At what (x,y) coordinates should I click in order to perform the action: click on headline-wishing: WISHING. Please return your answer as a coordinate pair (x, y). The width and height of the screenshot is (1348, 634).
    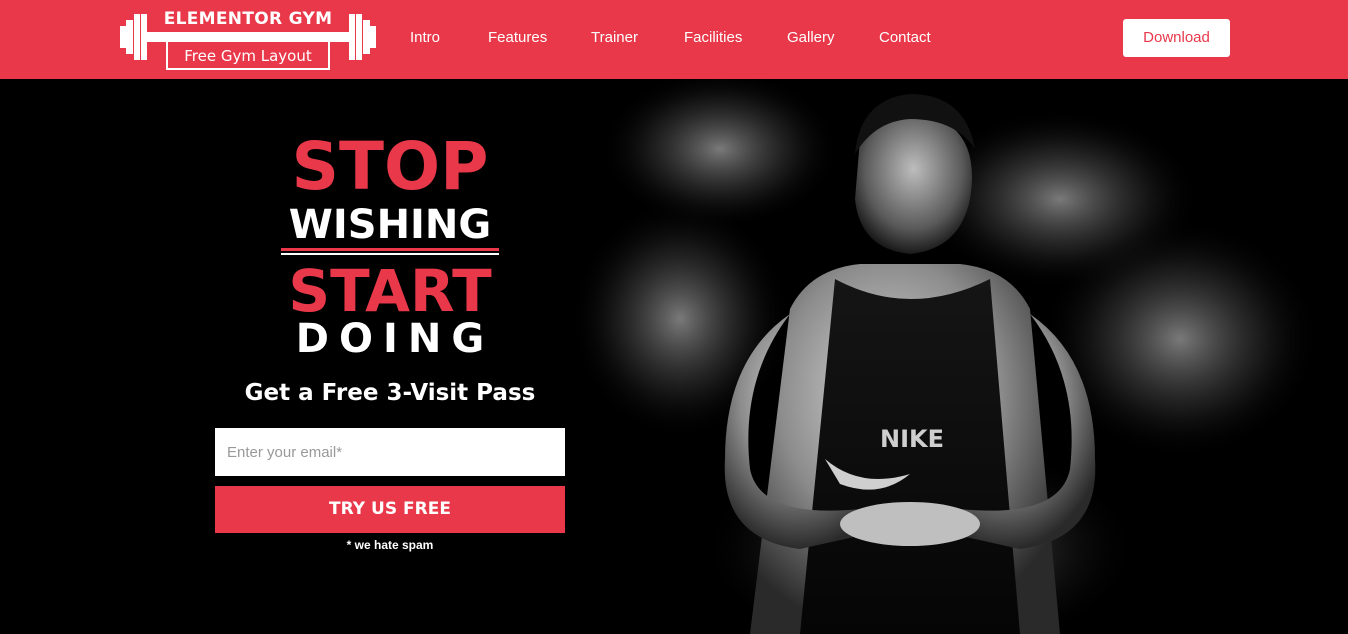
    Looking at the image, I should click on (390, 225).